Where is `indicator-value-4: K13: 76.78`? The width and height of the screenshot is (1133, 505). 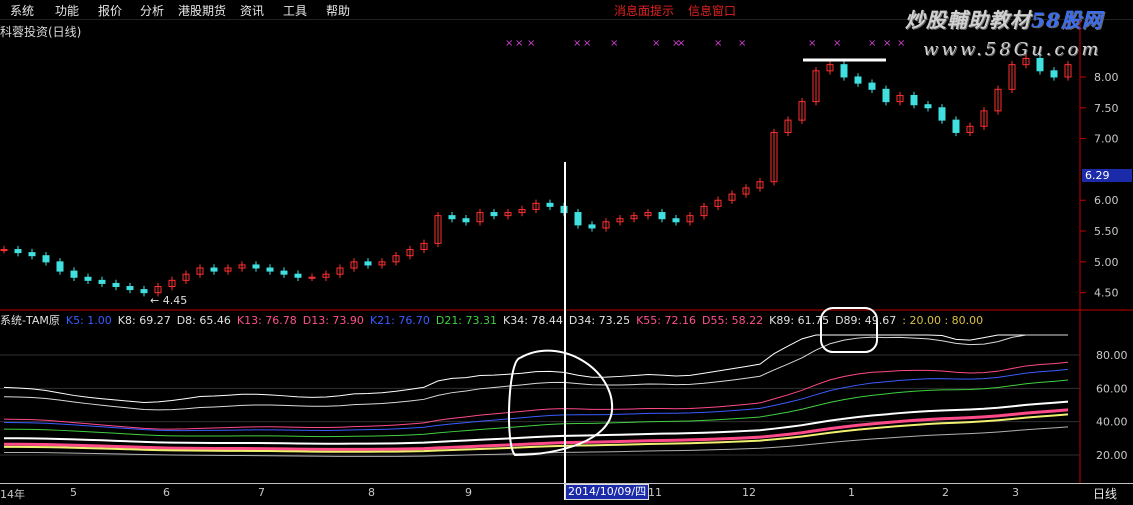 indicator-value-4: K13: 76.78 is located at coordinates (266, 320).